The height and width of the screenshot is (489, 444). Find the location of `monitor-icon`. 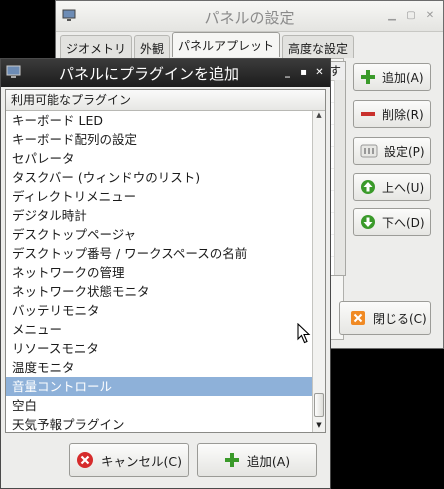

monitor-icon is located at coordinates (13, 73).